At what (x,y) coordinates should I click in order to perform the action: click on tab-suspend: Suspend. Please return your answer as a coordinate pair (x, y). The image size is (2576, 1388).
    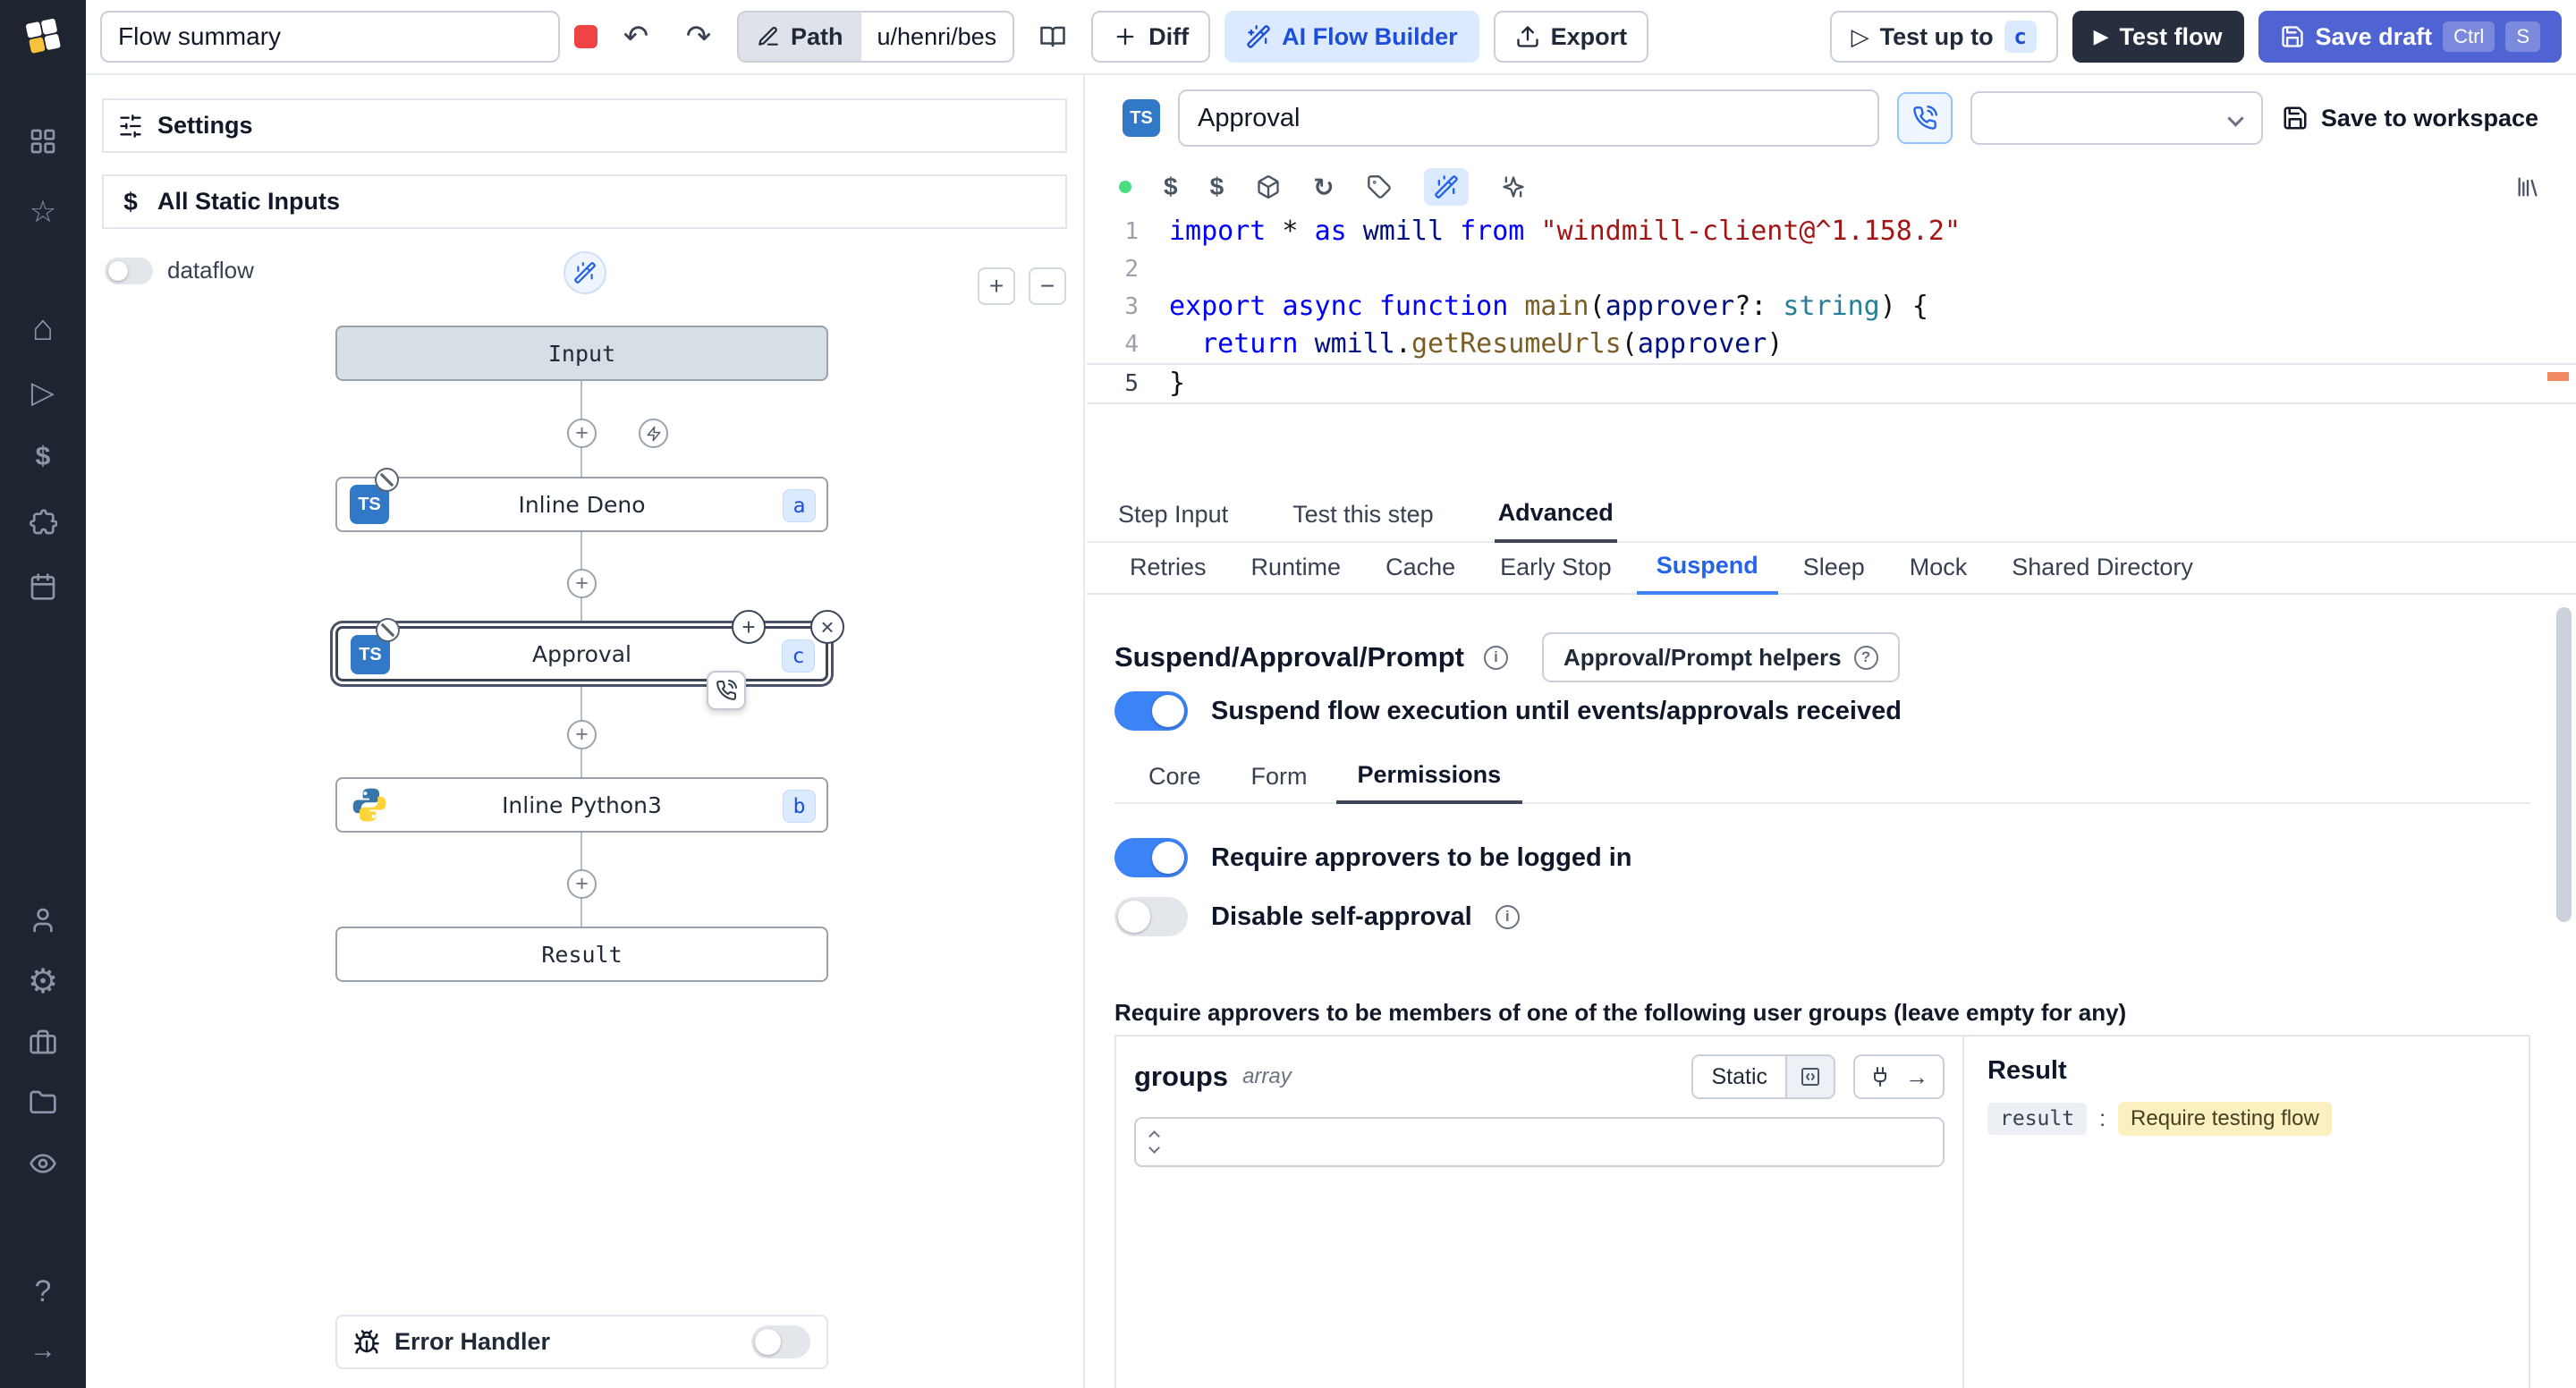
    Looking at the image, I should click on (1707, 574).